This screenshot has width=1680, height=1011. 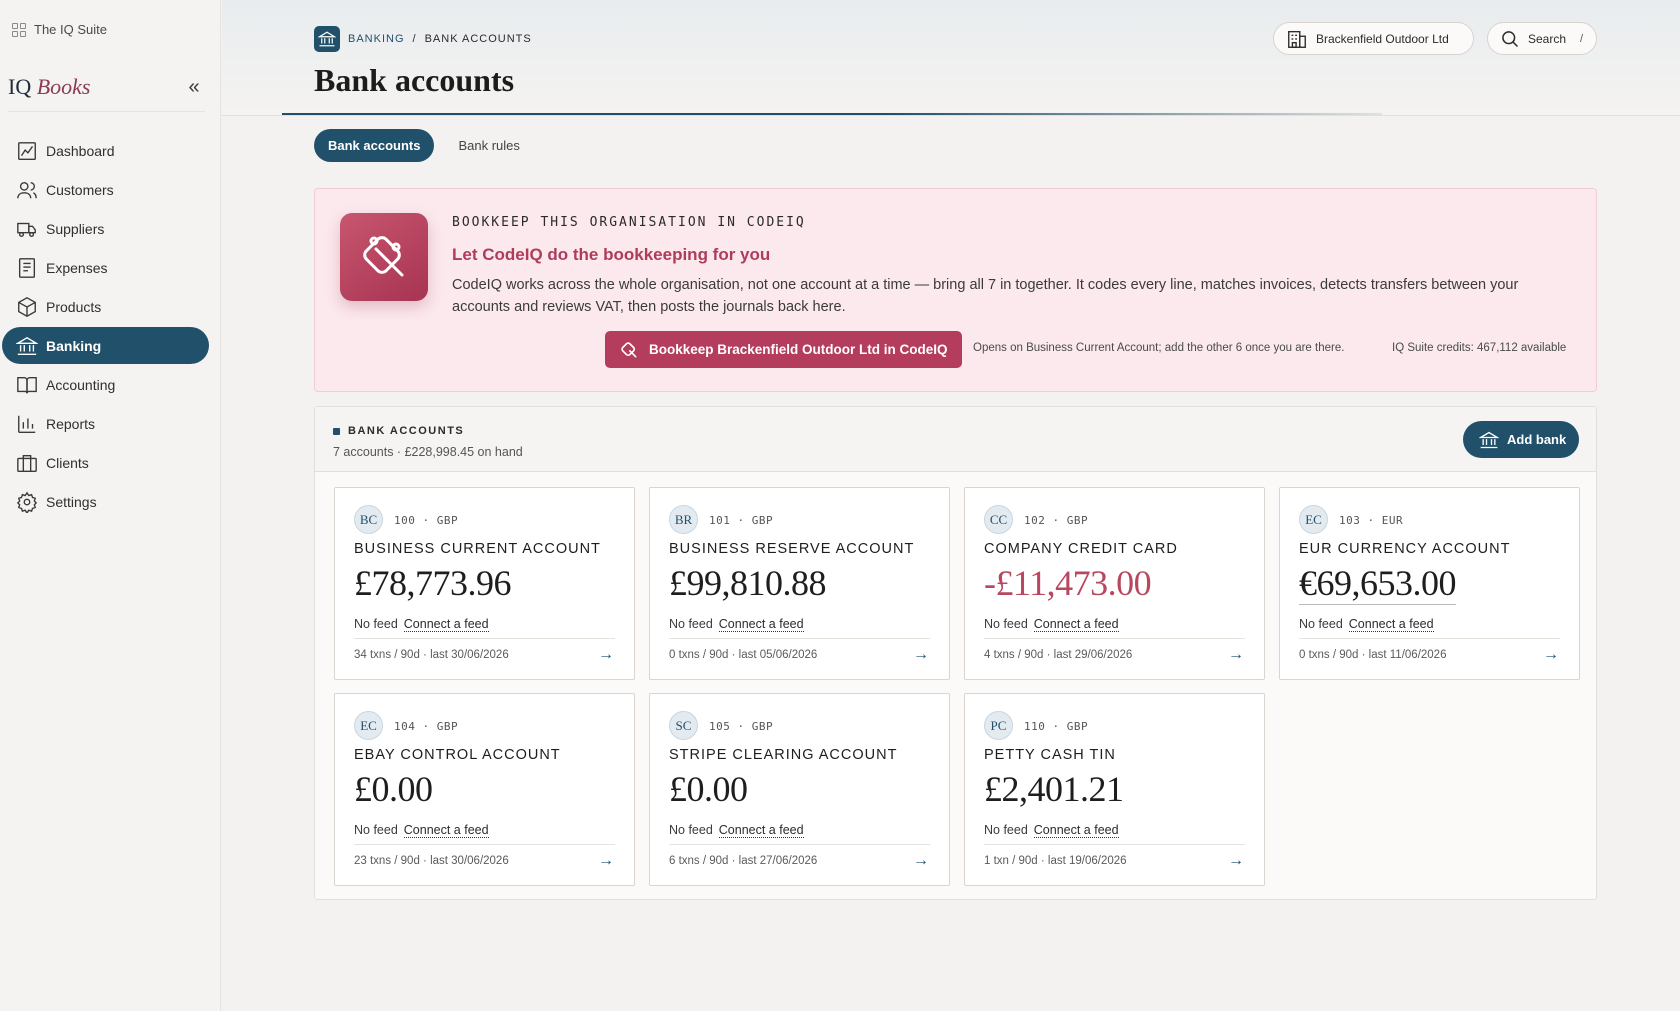 What do you see at coordinates (428, 452) in the screenshot?
I see `accounts-summary: 7 accounts · £228,998.45 on hand` at bounding box center [428, 452].